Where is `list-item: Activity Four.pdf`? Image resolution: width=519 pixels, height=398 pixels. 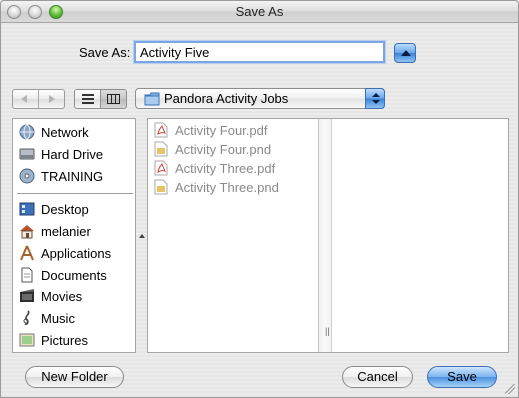 list-item: Activity Four.pdf is located at coordinates (210, 130).